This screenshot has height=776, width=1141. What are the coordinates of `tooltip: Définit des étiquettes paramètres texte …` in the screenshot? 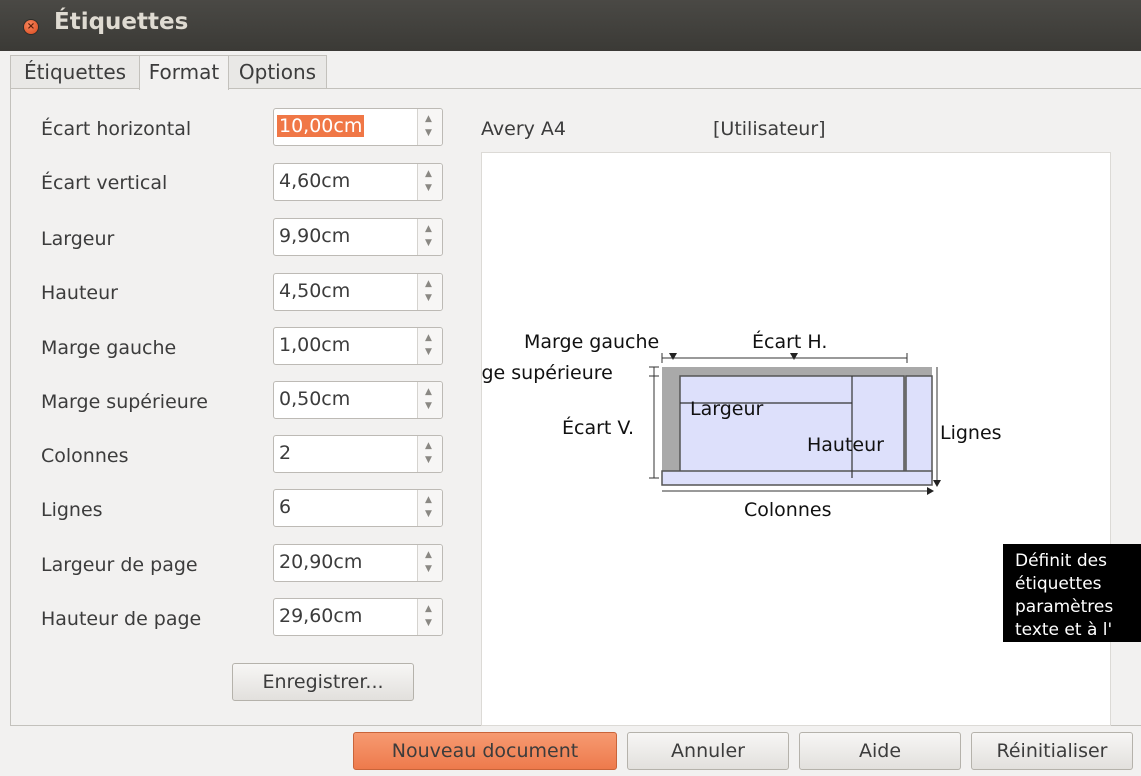 It's located at (1072, 593).